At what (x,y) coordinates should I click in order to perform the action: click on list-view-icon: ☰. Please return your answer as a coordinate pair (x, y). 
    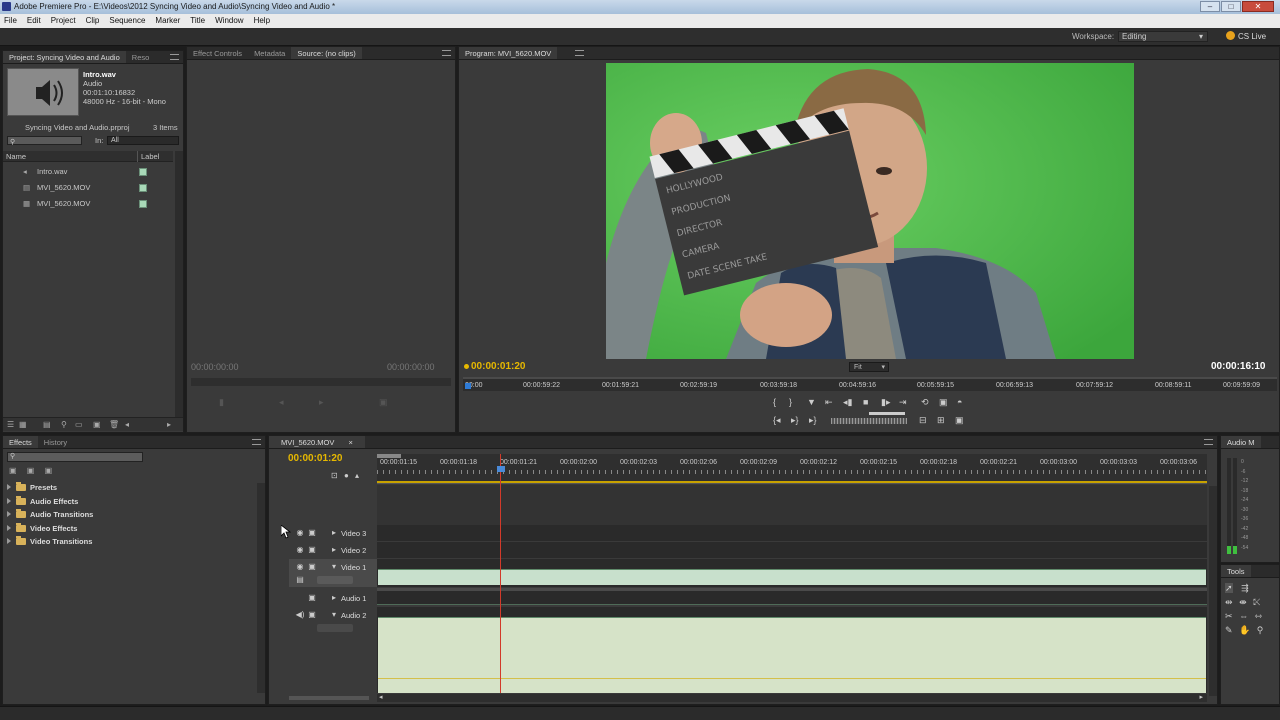
    Looking at the image, I should click on (10, 425).